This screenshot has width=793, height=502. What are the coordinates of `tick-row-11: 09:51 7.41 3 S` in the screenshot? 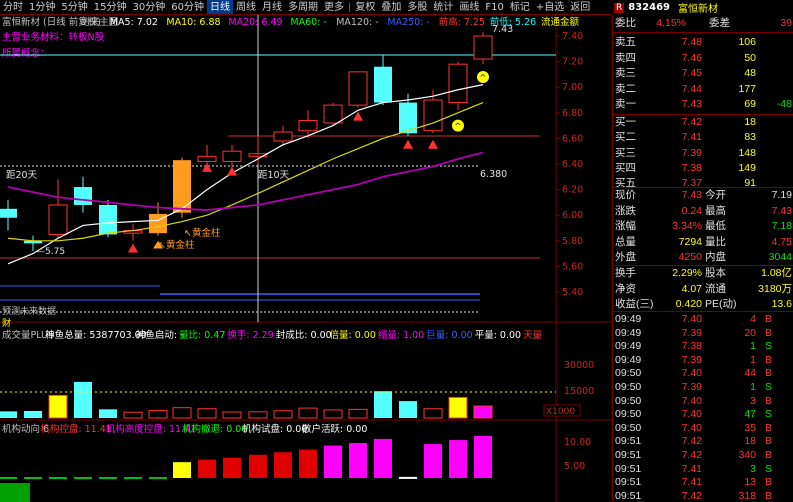 It's located at (703, 469).